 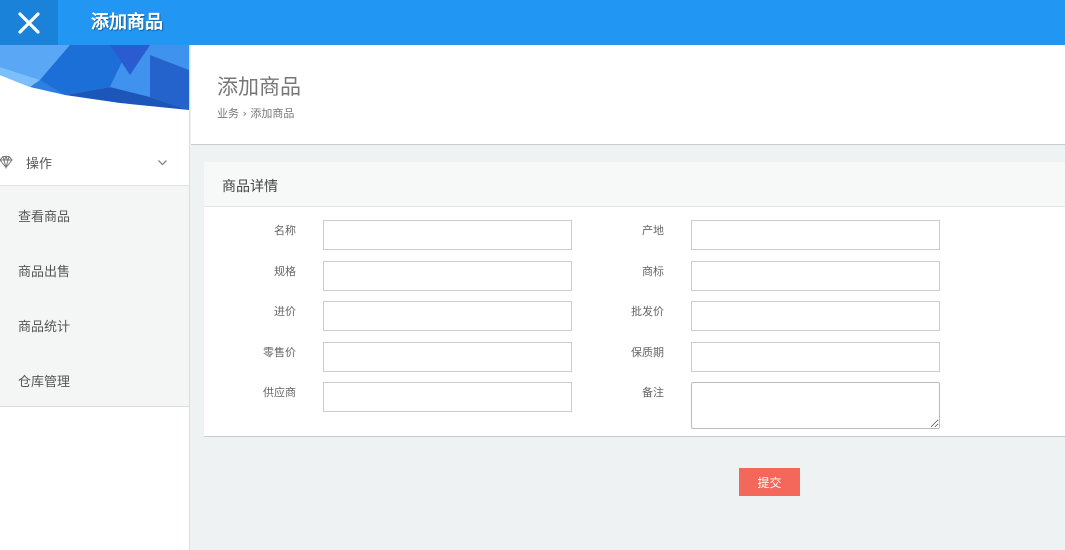 I want to click on sidebar-item-label: 查看商品, so click(x=44, y=217).